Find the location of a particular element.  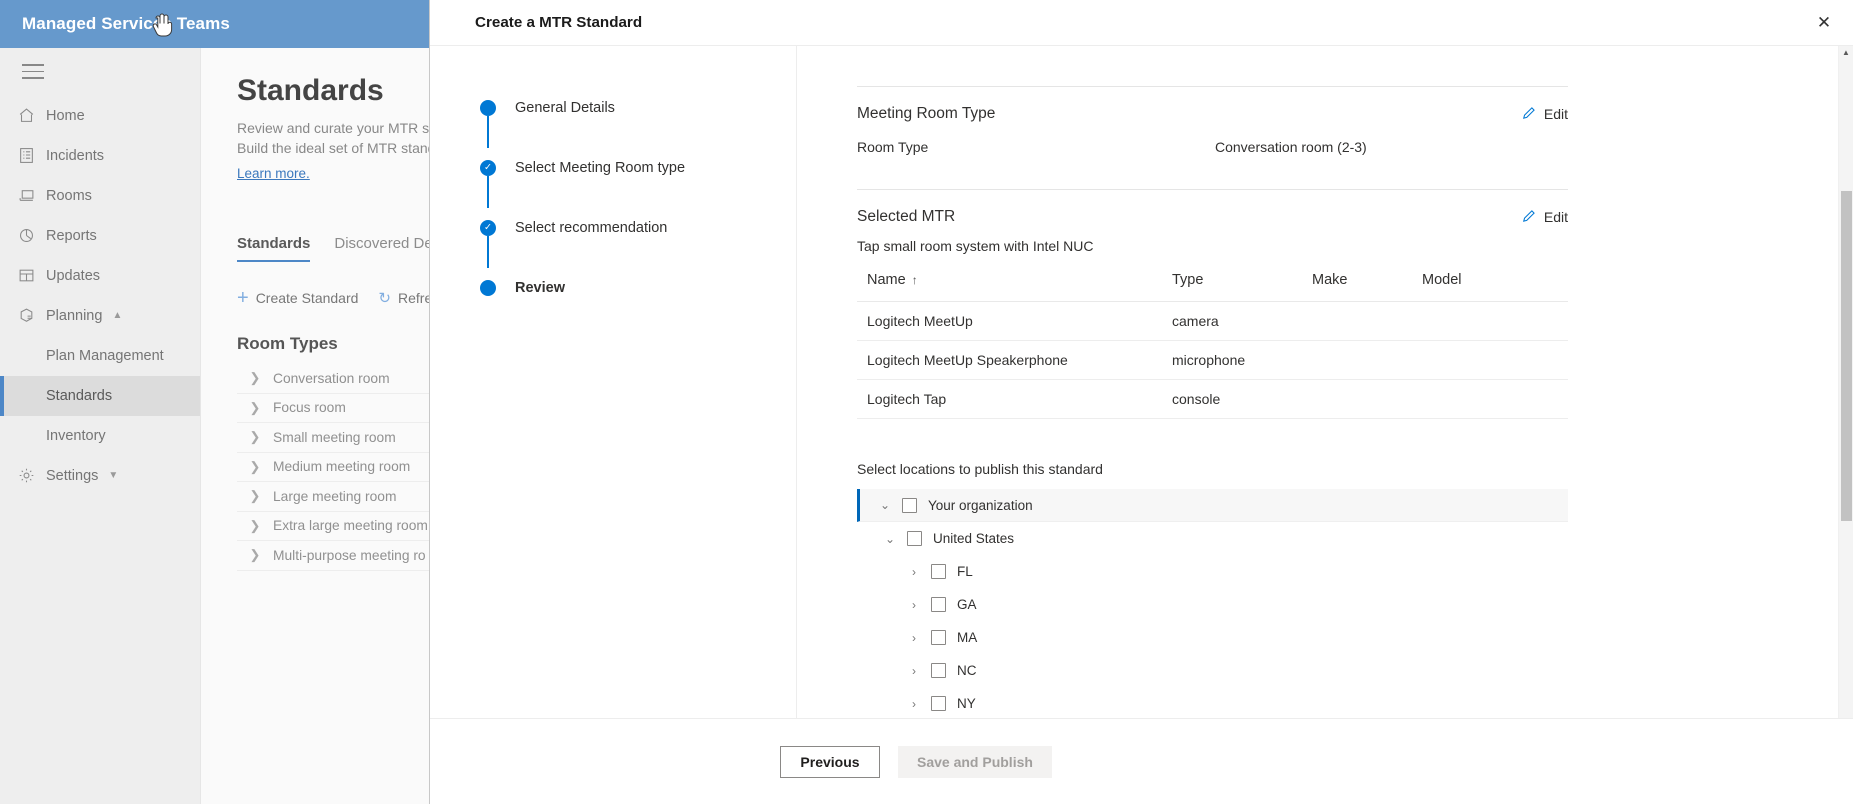

save-and-publish-button: Save and Publish is located at coordinates (975, 761).